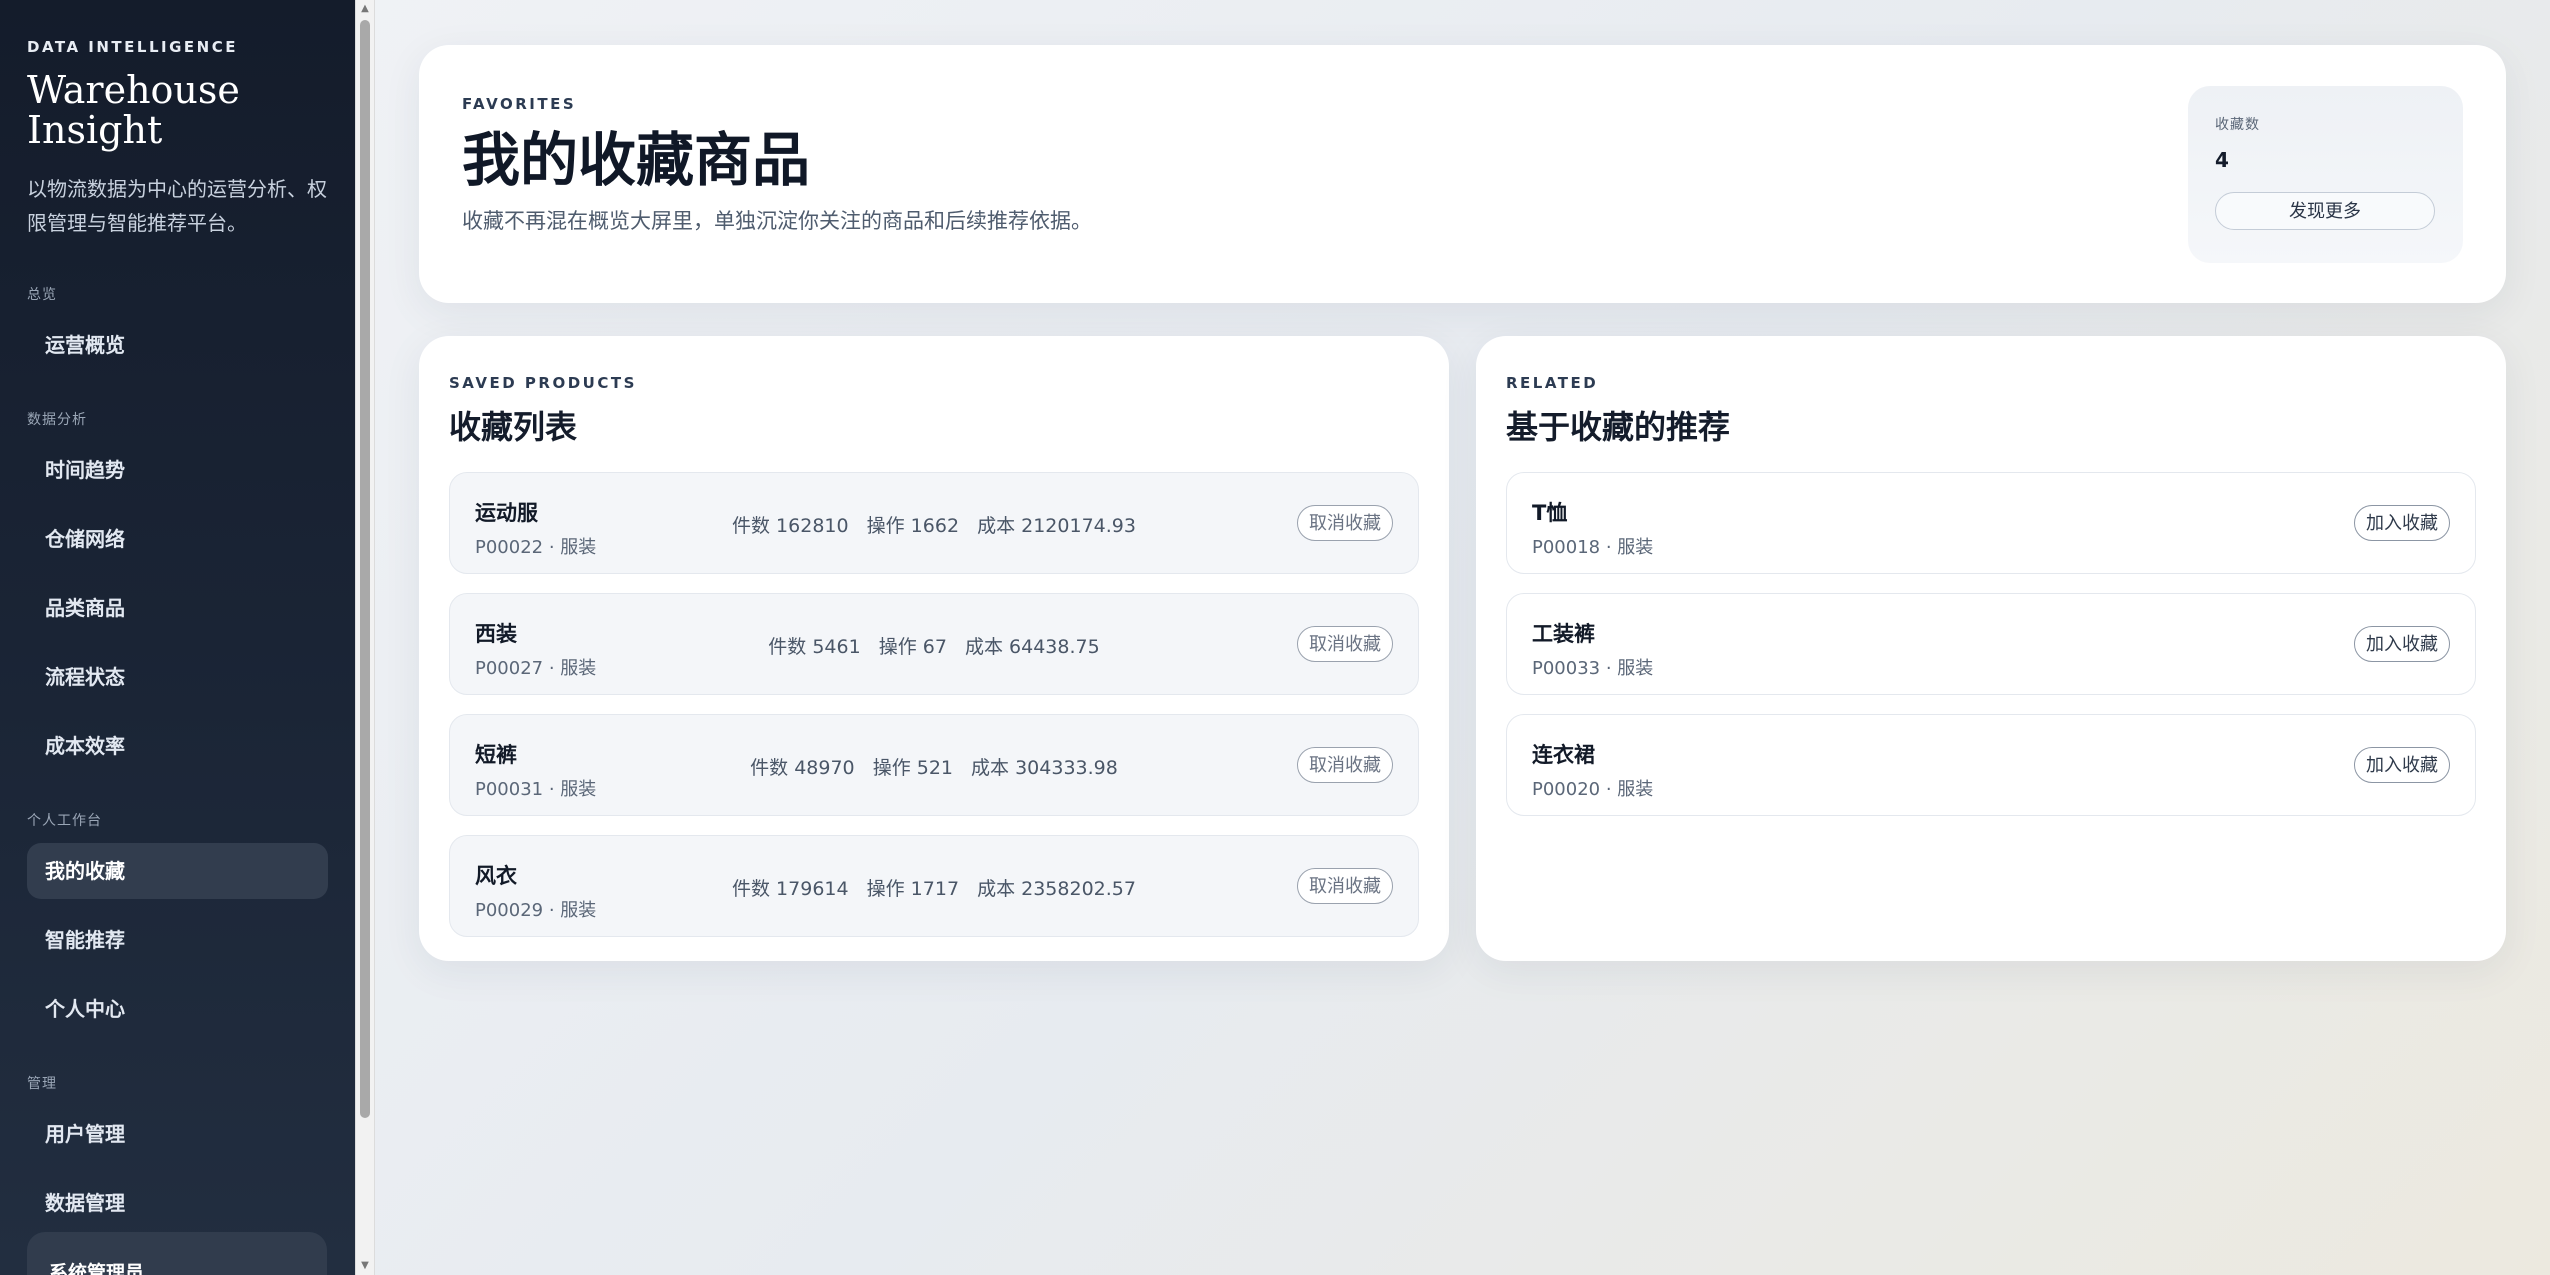 The image size is (2550, 1275). I want to click on product-name: T恤, so click(1550, 513).